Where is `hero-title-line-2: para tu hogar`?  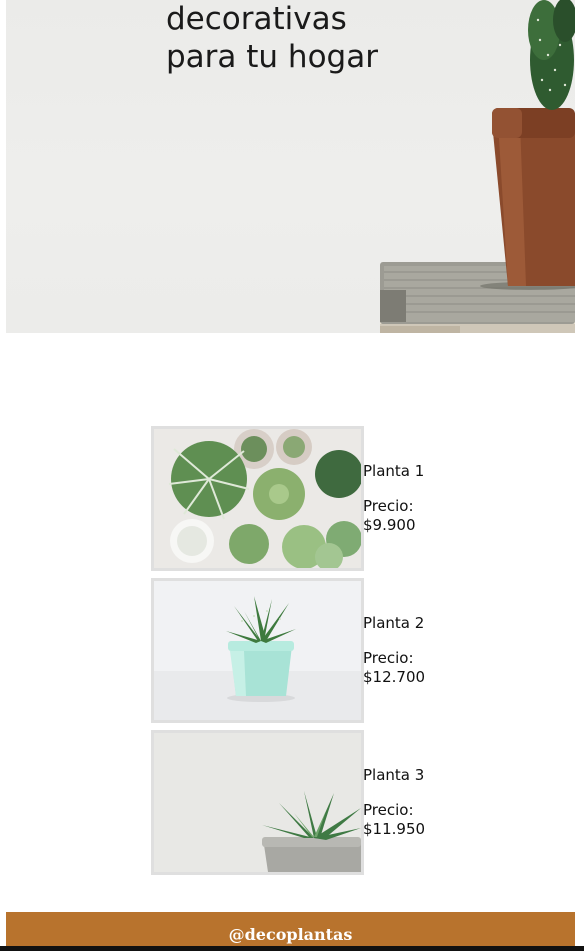 hero-title-line-2: para tu hogar is located at coordinates (272, 57).